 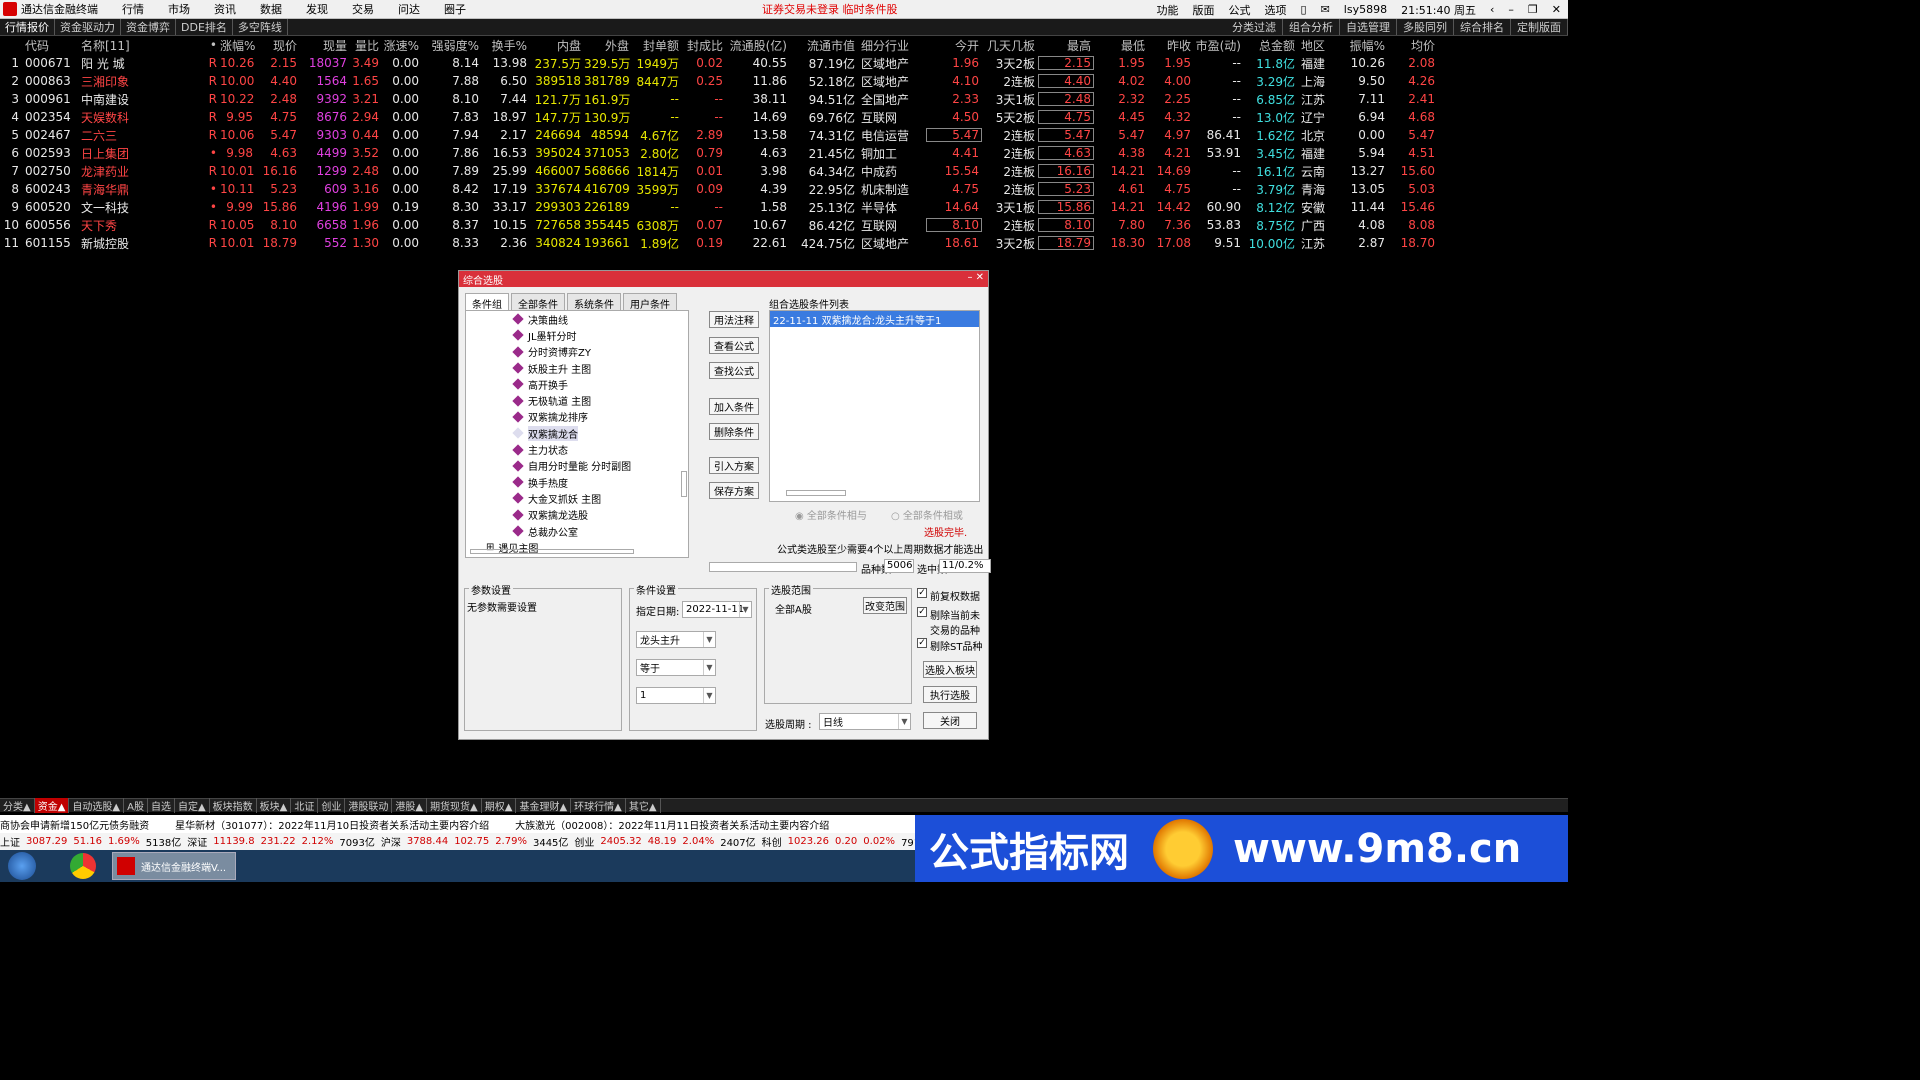 I want to click on column-header: 涨幅%, so click(x=238, y=45).